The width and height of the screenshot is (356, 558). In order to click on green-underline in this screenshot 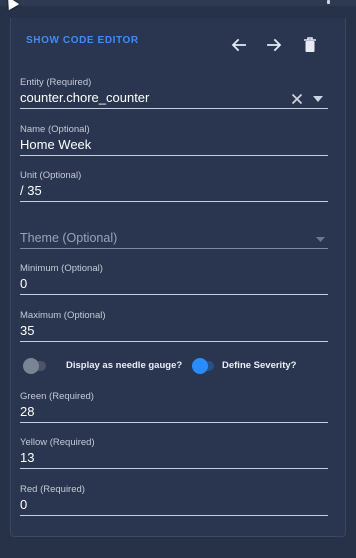, I will do `click(174, 422)`.